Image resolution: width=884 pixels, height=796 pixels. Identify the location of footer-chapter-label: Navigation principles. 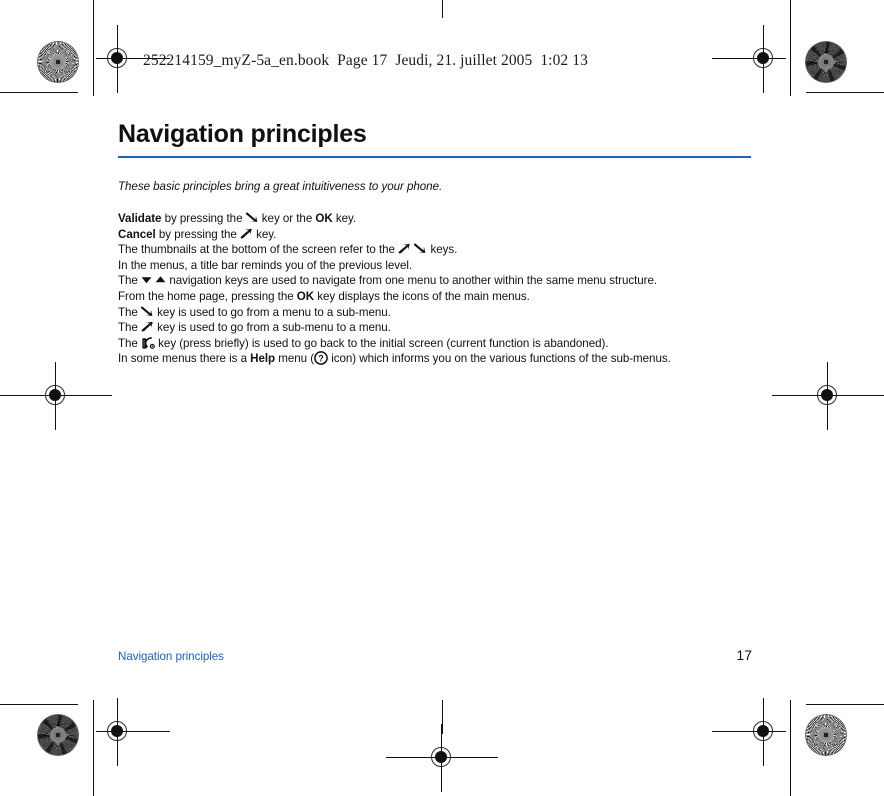
(171, 656).